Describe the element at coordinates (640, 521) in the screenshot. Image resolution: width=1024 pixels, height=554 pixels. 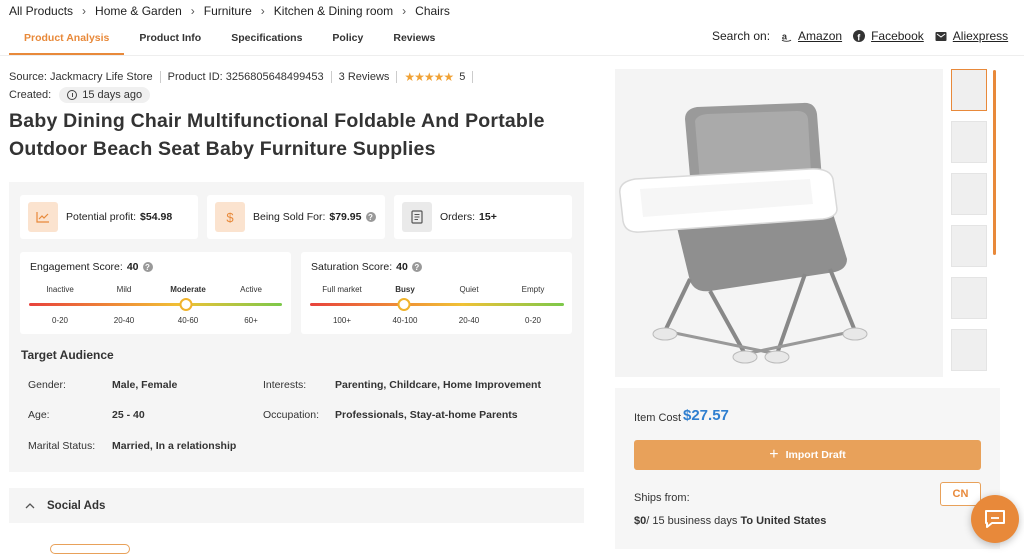
I see `shipping-cost: $0` at that location.